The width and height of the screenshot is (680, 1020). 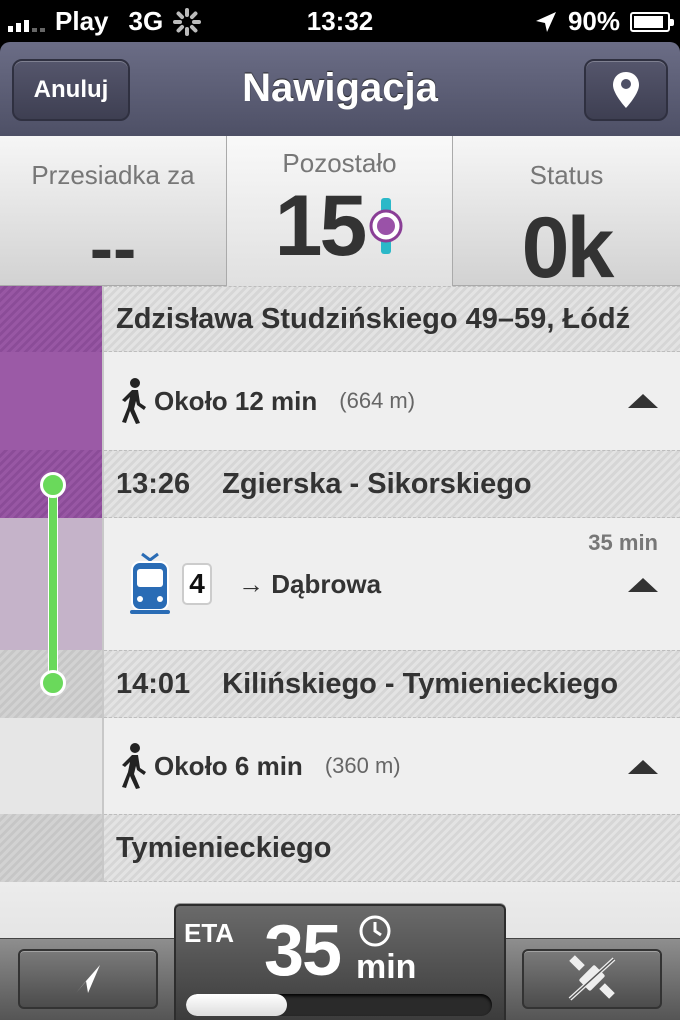 I want to click on walk-leg-row: Około 12 min (664 m), so click(x=392, y=401).